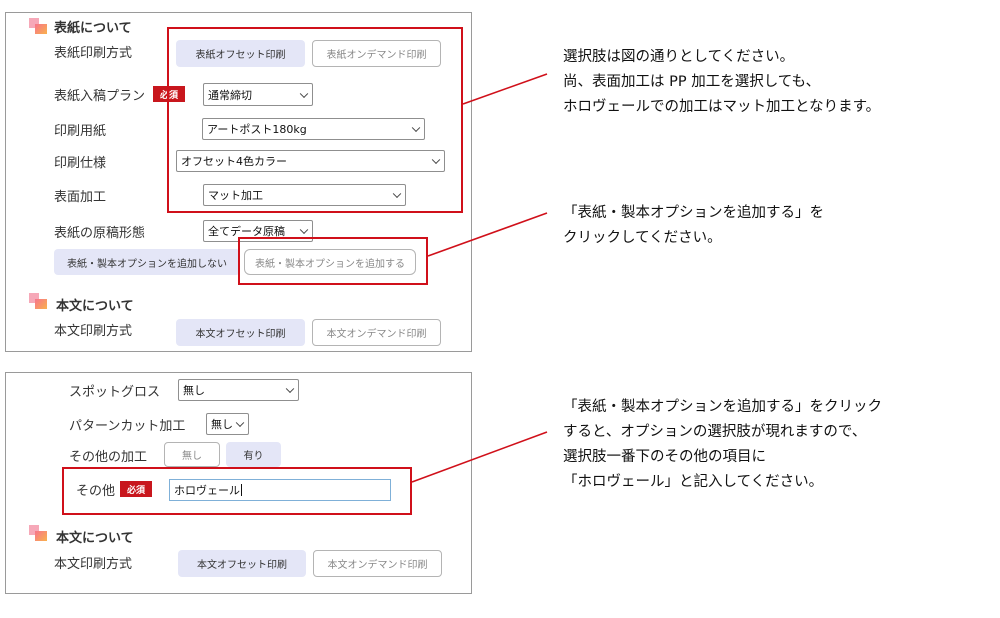 The height and width of the screenshot is (618, 1000). Describe the element at coordinates (80, 197) in the screenshot. I see `surface-finish-label: 表面加工` at that location.